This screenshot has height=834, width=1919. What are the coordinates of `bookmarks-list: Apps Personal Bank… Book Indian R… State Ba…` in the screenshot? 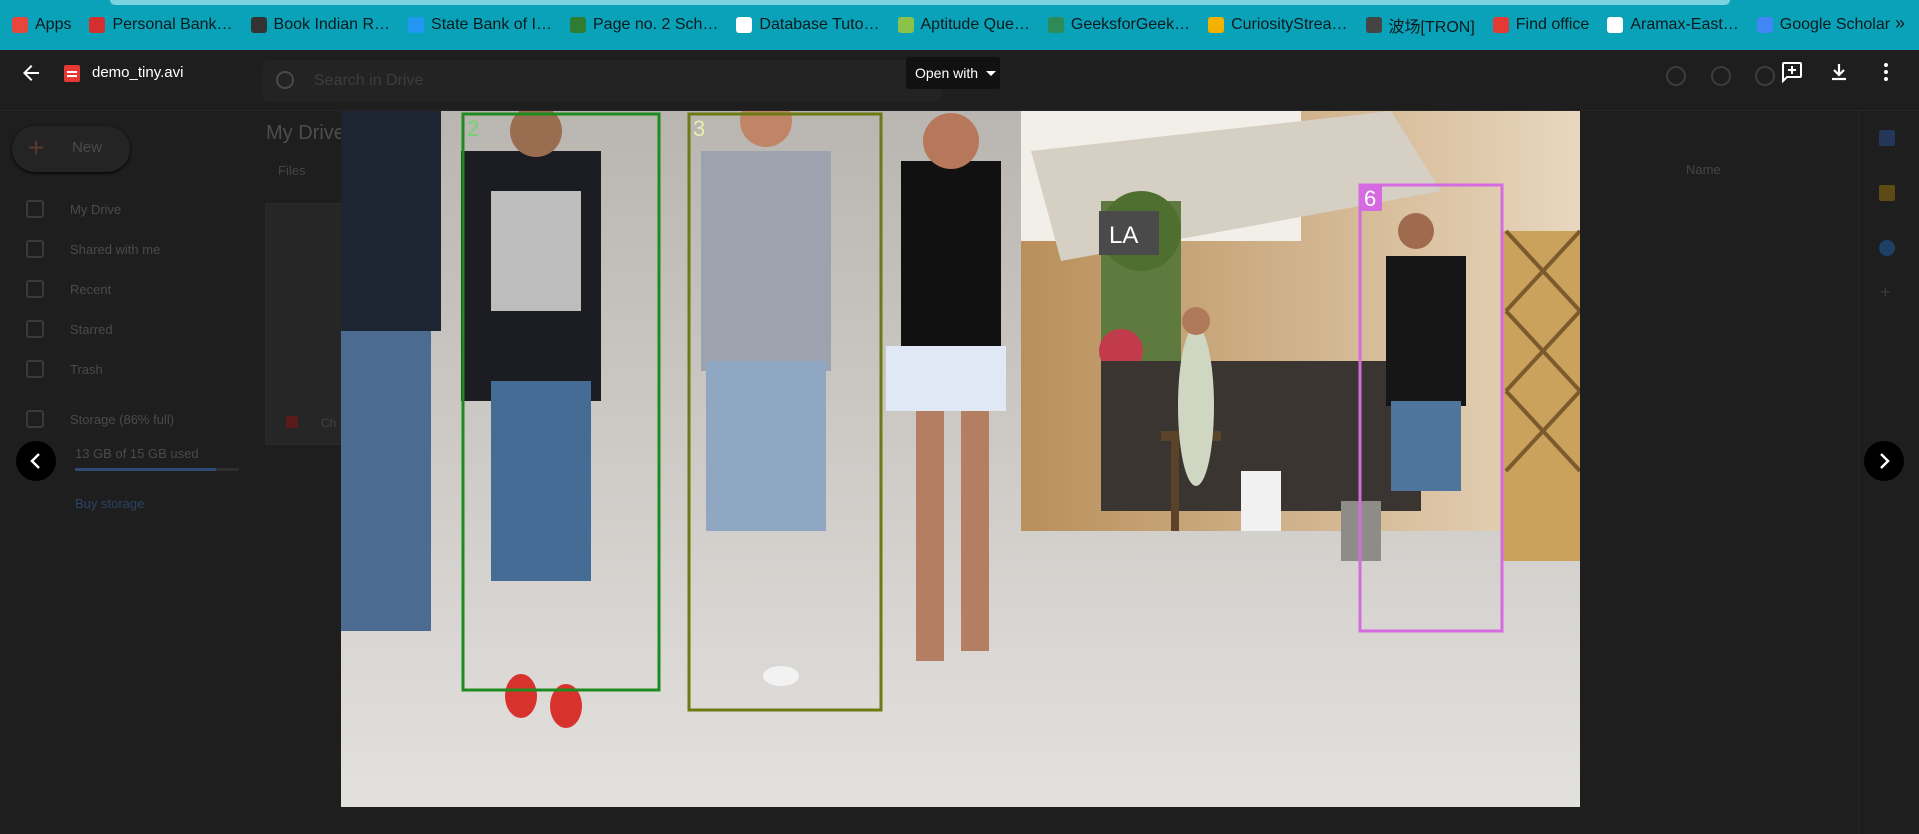 It's located at (960, 25).